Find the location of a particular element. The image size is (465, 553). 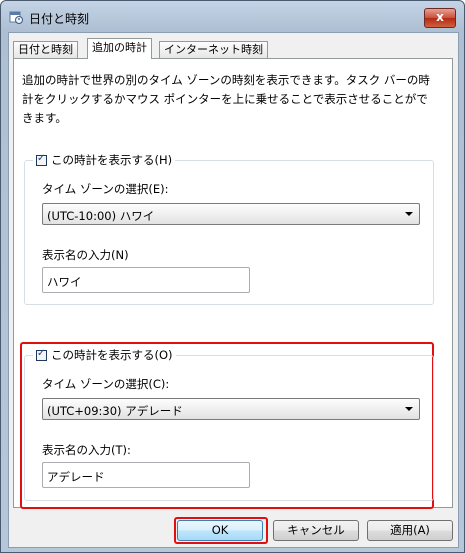

clock1-name-input: ハワイ is located at coordinates (146, 280).